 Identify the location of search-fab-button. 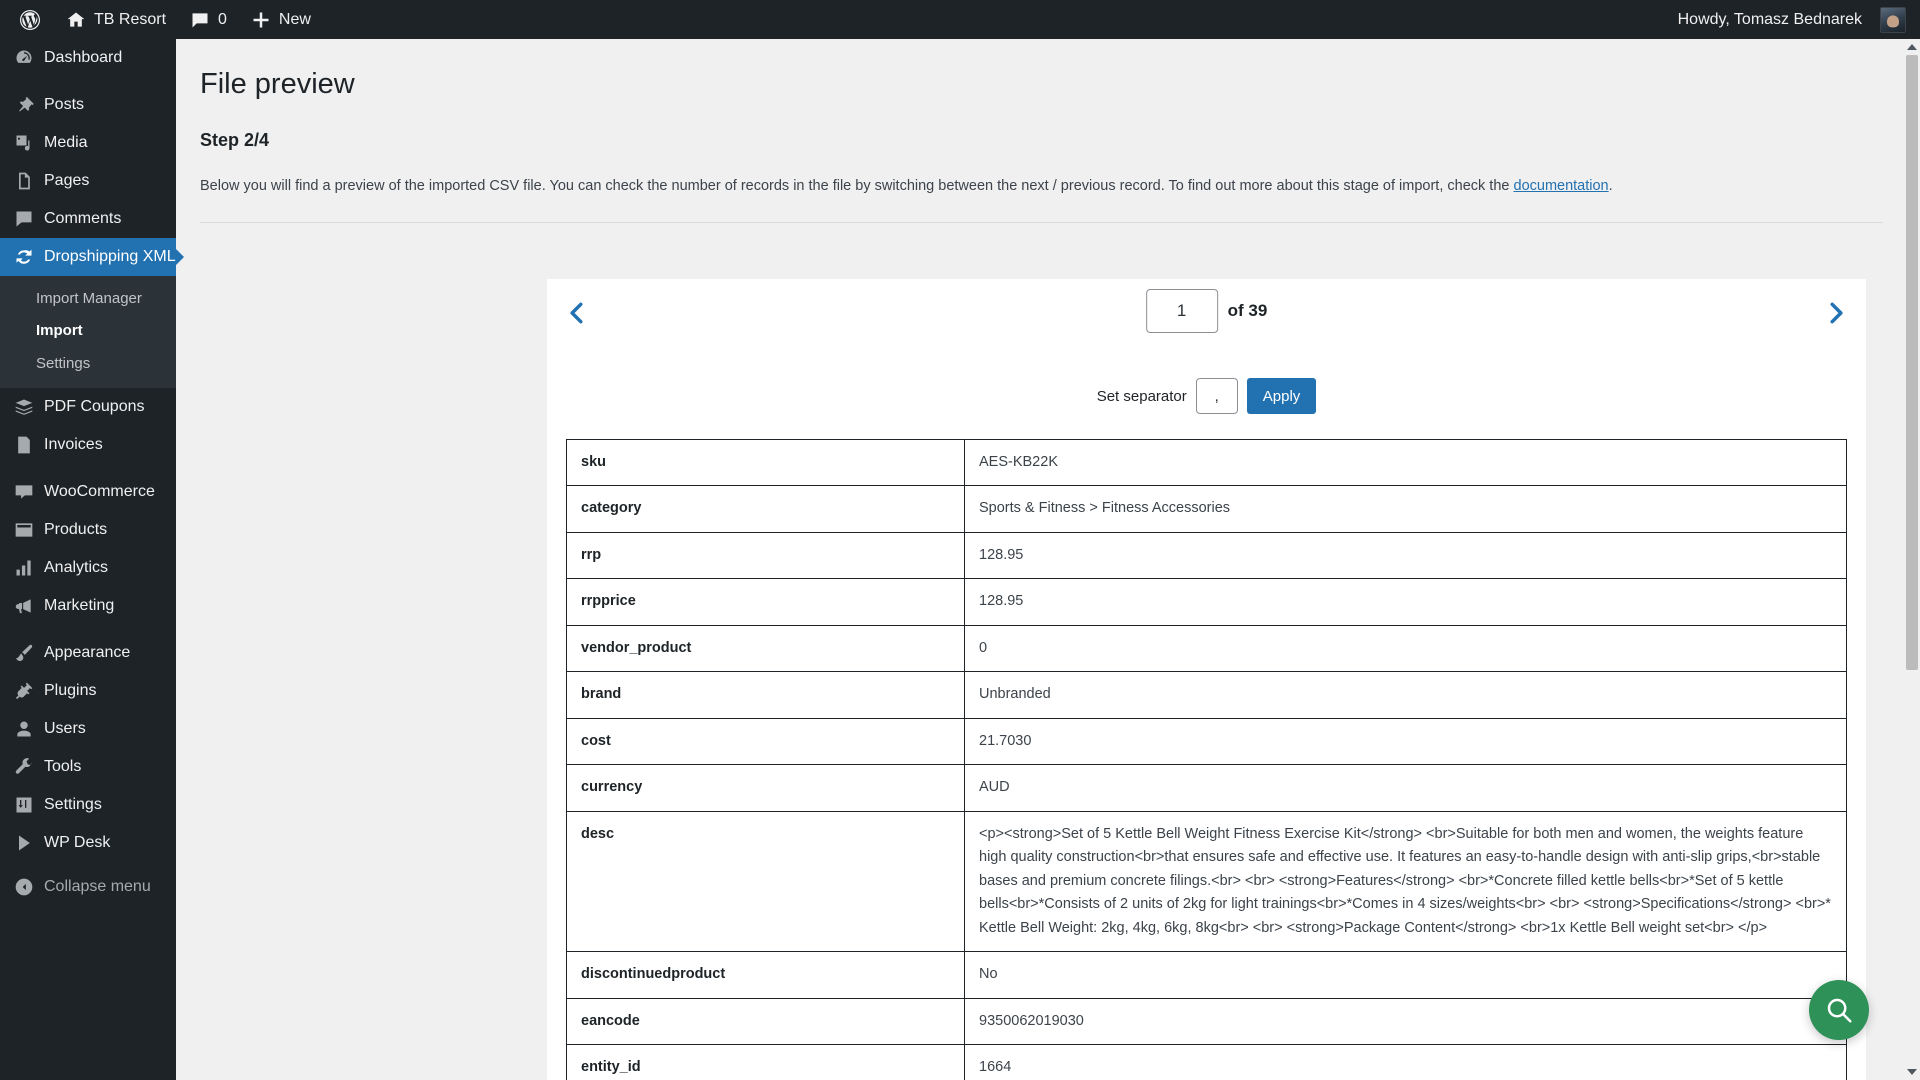
(1839, 1010).